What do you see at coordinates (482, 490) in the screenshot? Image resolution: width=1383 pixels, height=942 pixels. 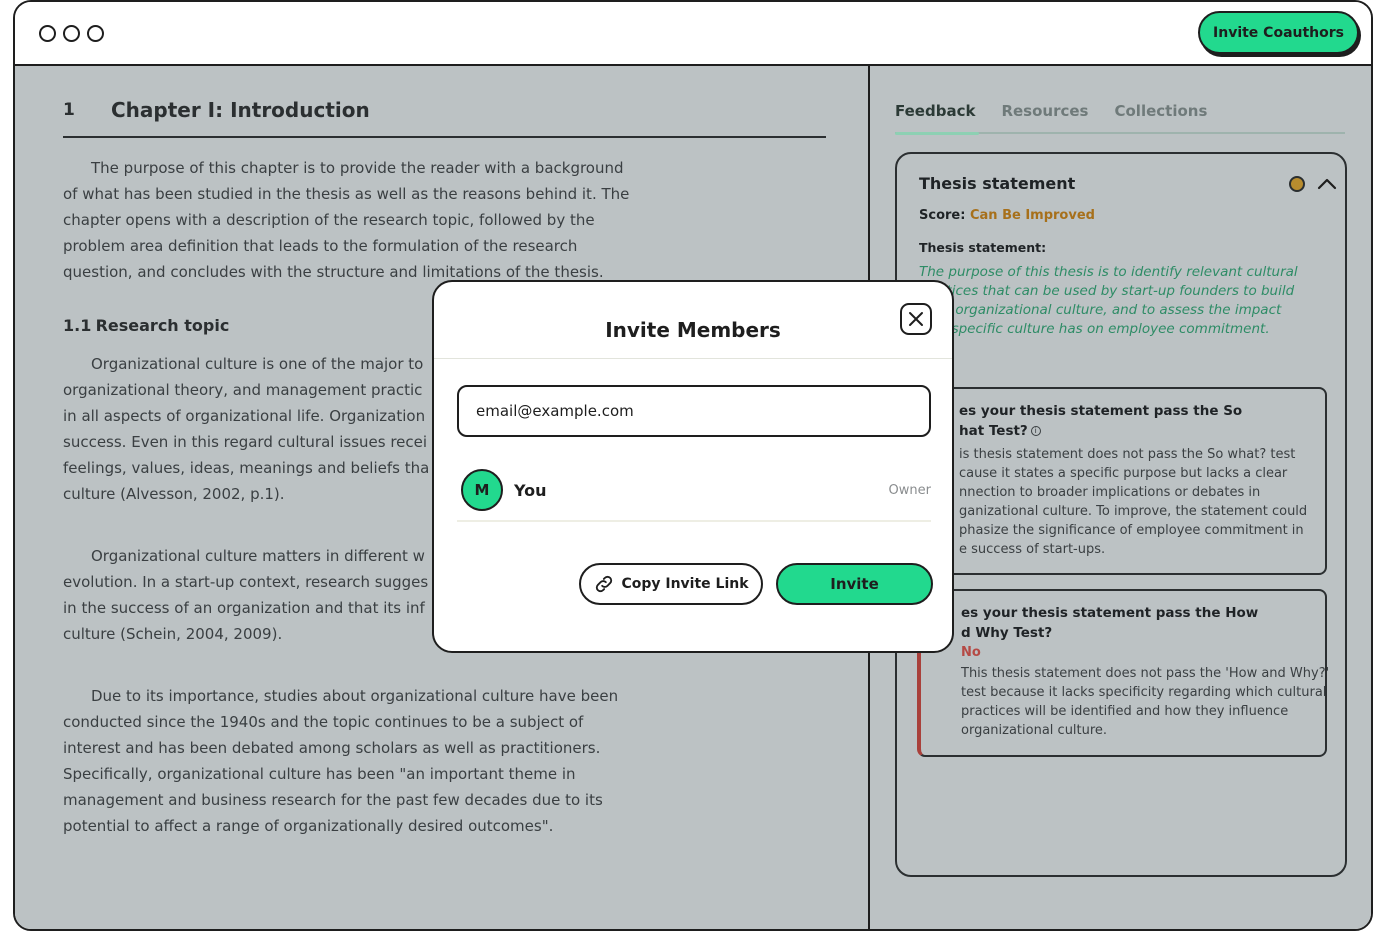 I see `avatar: M` at bounding box center [482, 490].